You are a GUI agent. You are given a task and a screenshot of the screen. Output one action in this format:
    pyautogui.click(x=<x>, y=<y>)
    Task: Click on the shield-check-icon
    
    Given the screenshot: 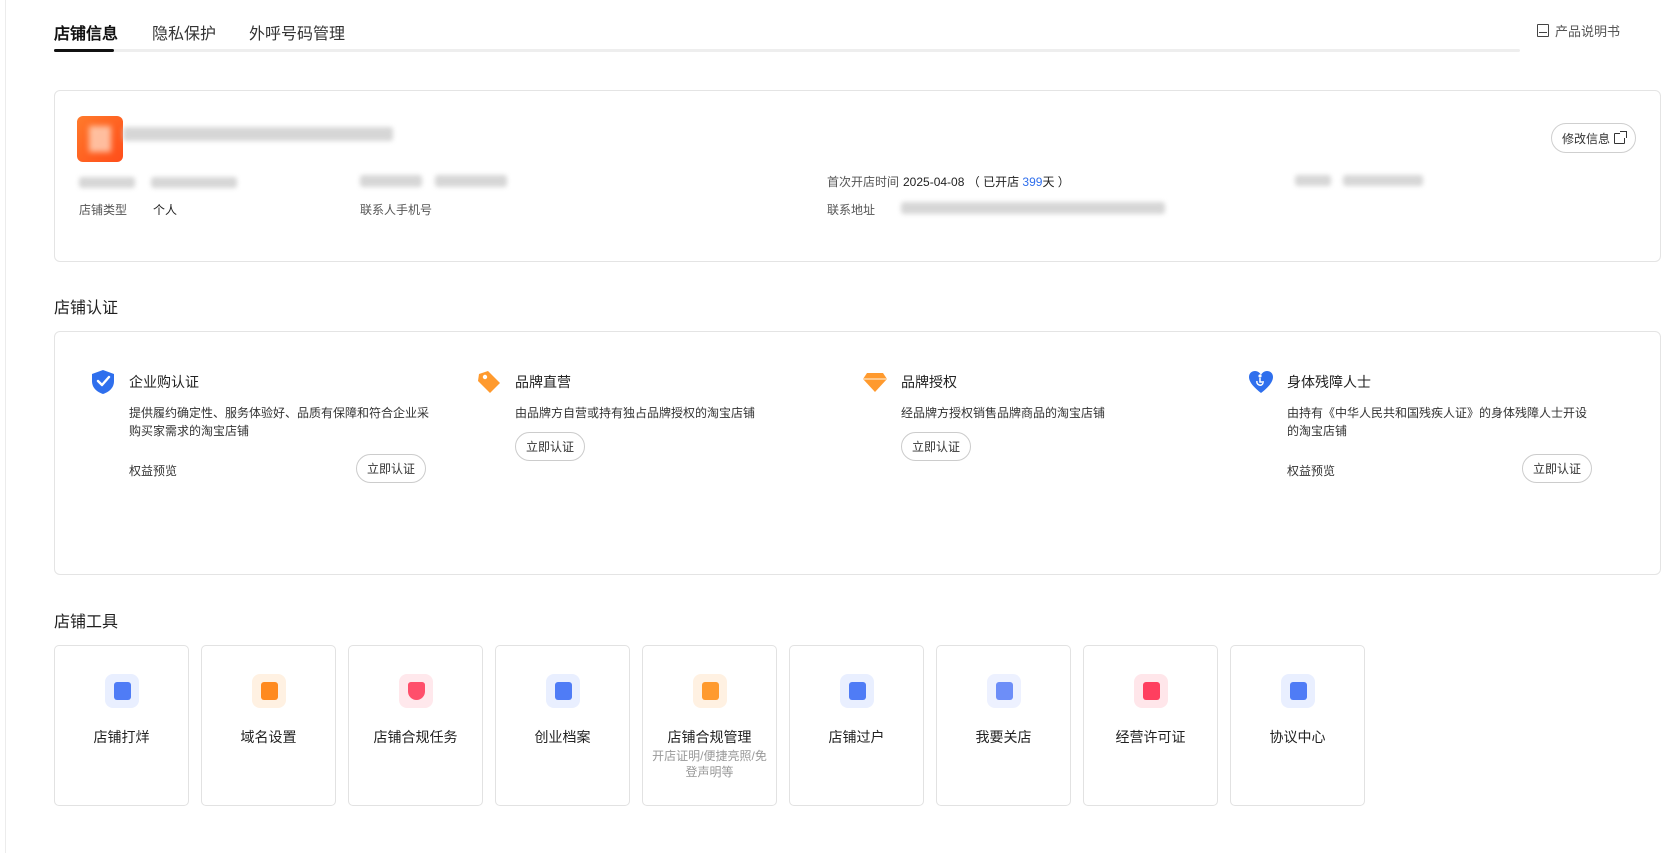 What is the action you would take?
    pyautogui.click(x=103, y=382)
    